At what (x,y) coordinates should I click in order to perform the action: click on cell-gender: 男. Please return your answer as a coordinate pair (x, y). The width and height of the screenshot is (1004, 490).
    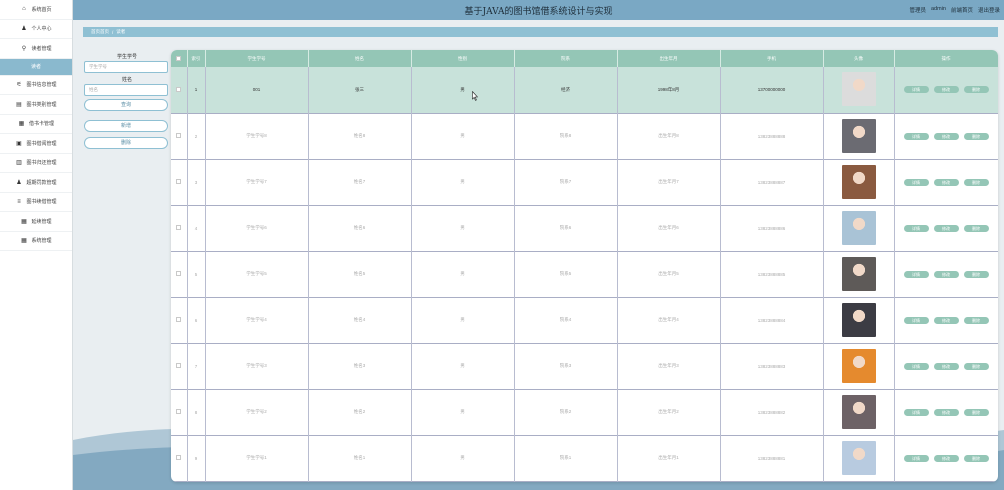
    Looking at the image, I should click on (463, 90).